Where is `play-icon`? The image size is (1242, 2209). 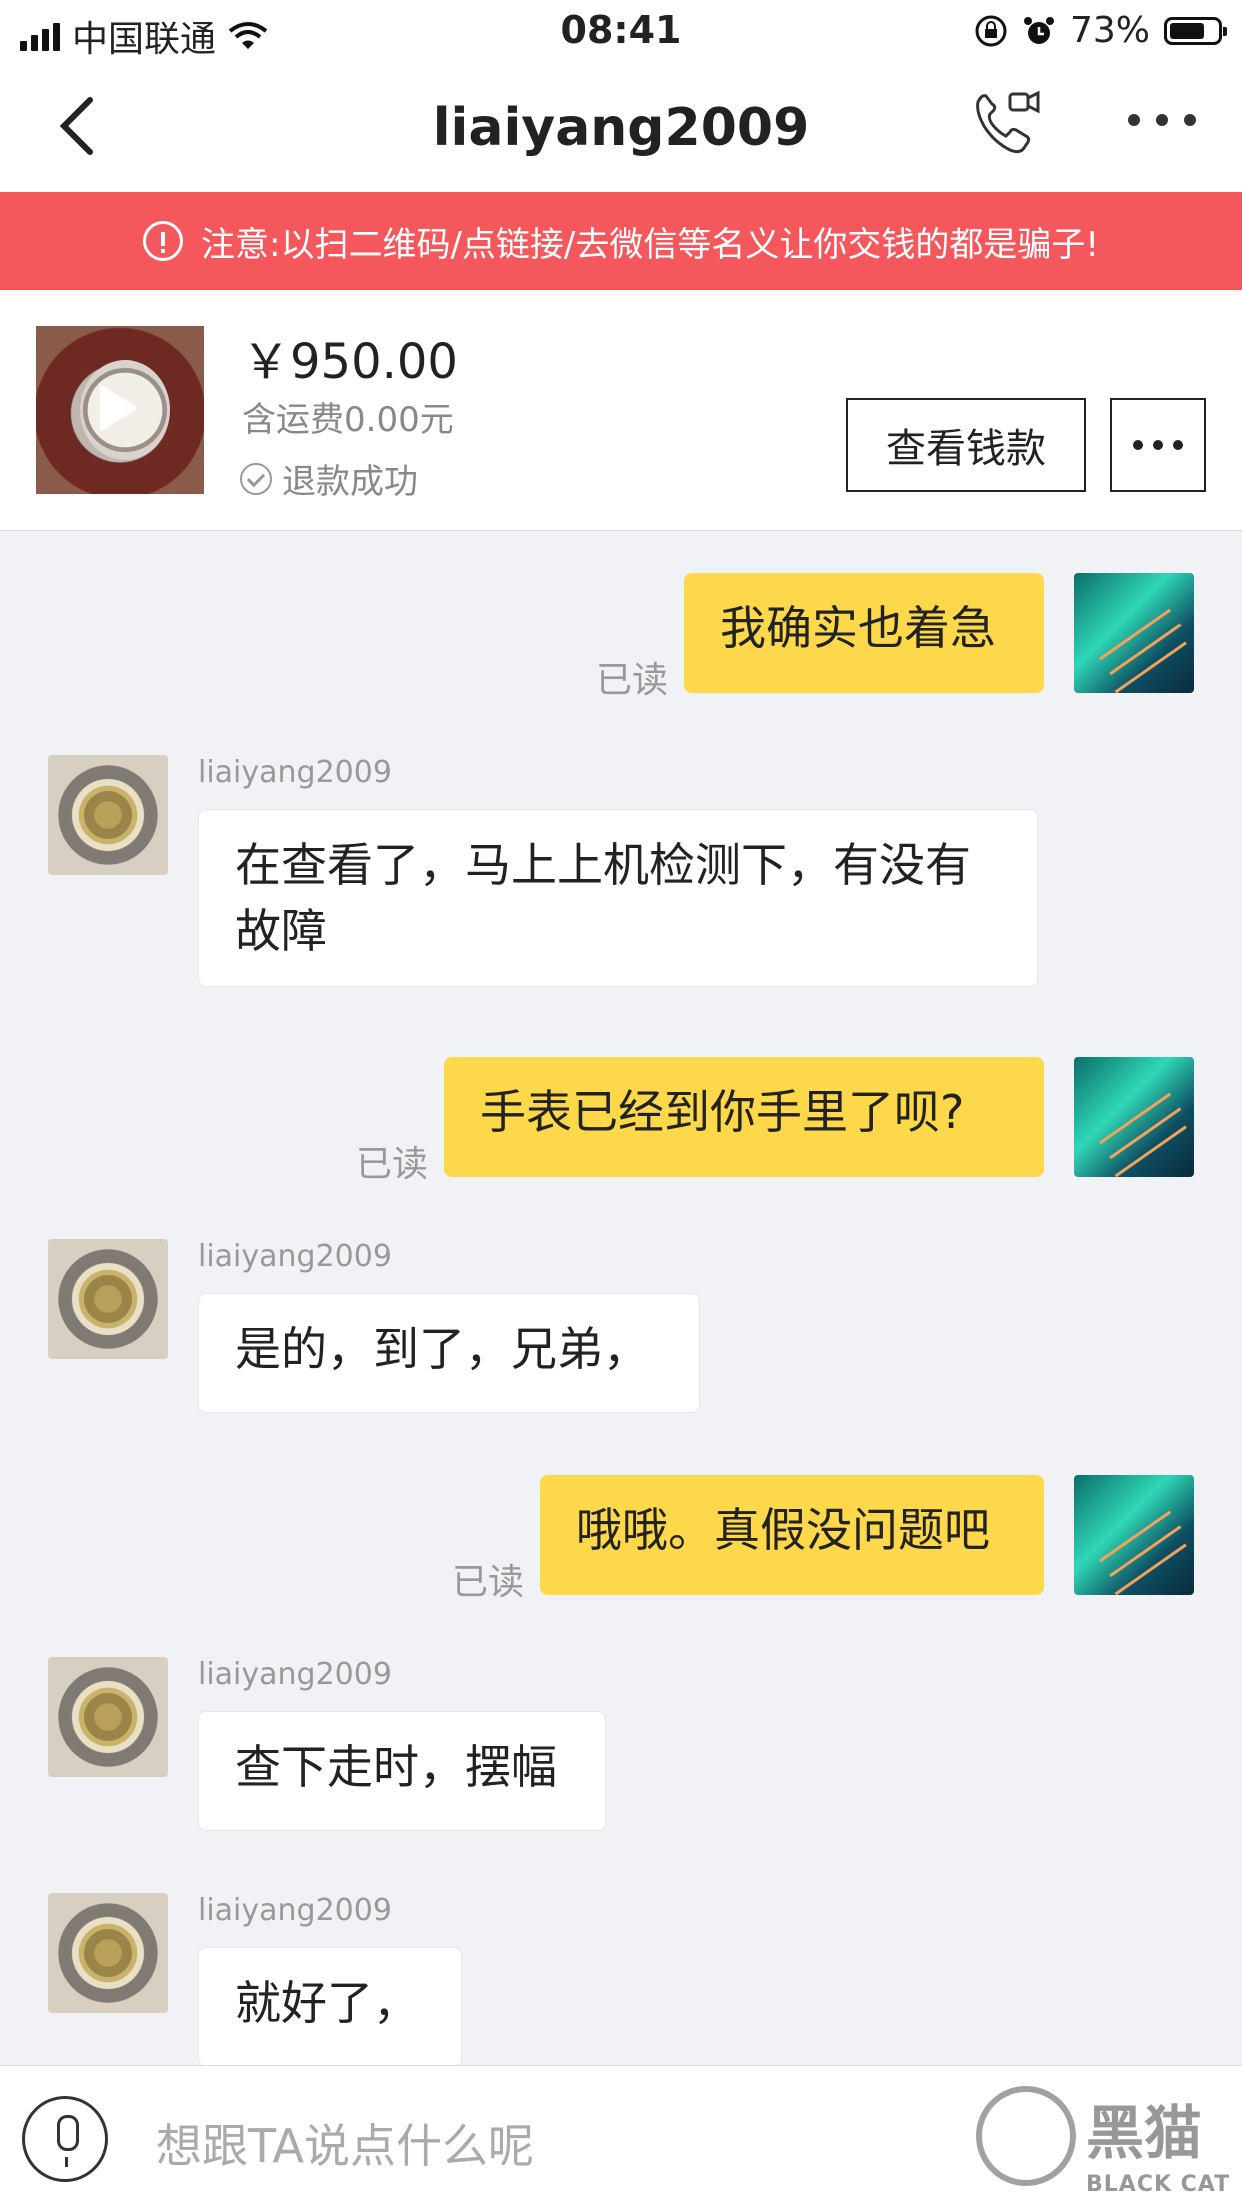 play-icon is located at coordinates (119, 408).